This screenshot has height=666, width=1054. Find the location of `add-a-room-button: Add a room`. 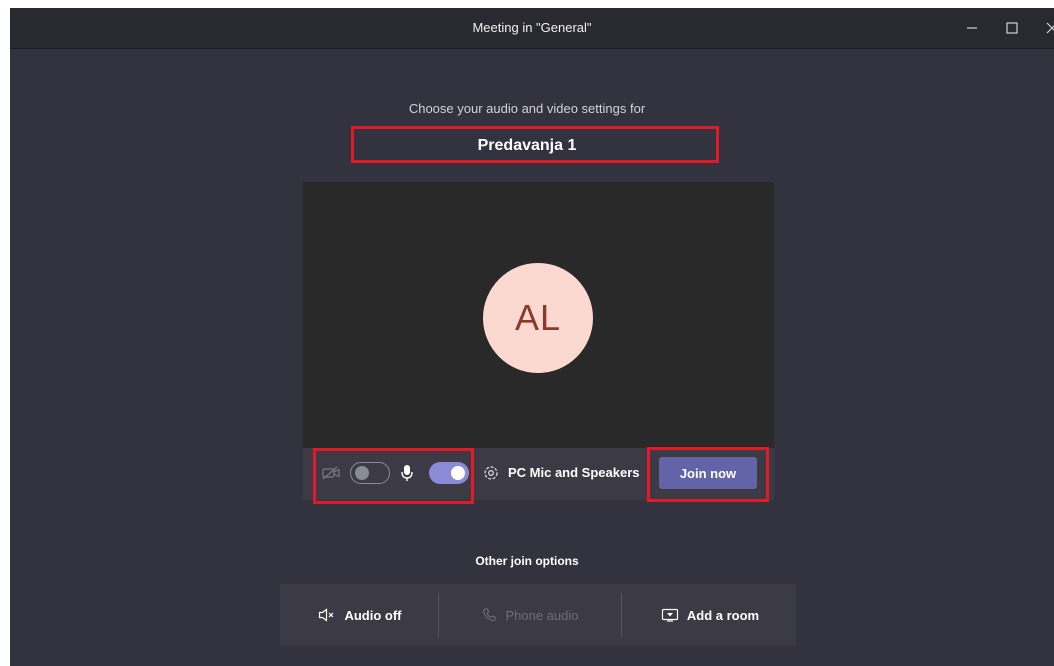

add-a-room-button: Add a room is located at coordinates (710, 615).